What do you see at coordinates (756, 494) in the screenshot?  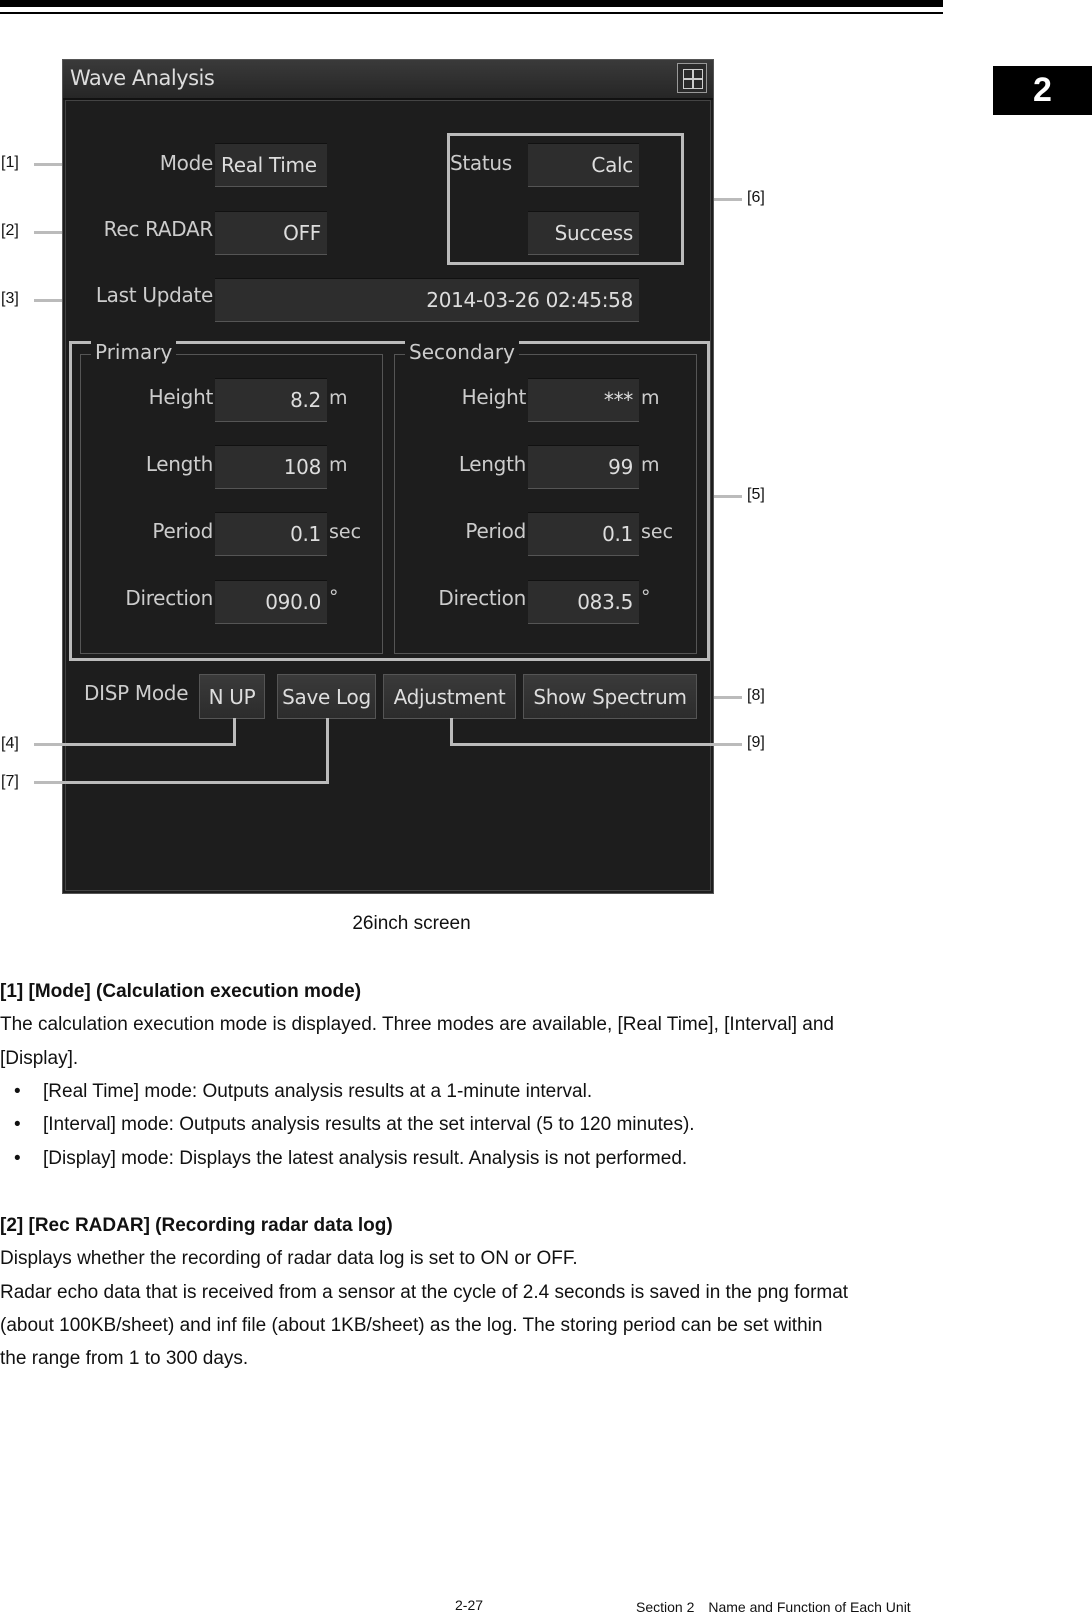 I see `callout-label-5: [5]` at bounding box center [756, 494].